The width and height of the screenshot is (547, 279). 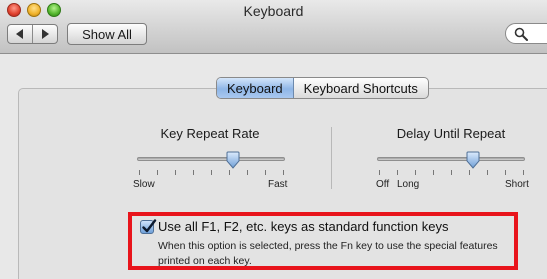 What do you see at coordinates (255, 88) in the screenshot?
I see `tab-keyboard: Keyboard` at bounding box center [255, 88].